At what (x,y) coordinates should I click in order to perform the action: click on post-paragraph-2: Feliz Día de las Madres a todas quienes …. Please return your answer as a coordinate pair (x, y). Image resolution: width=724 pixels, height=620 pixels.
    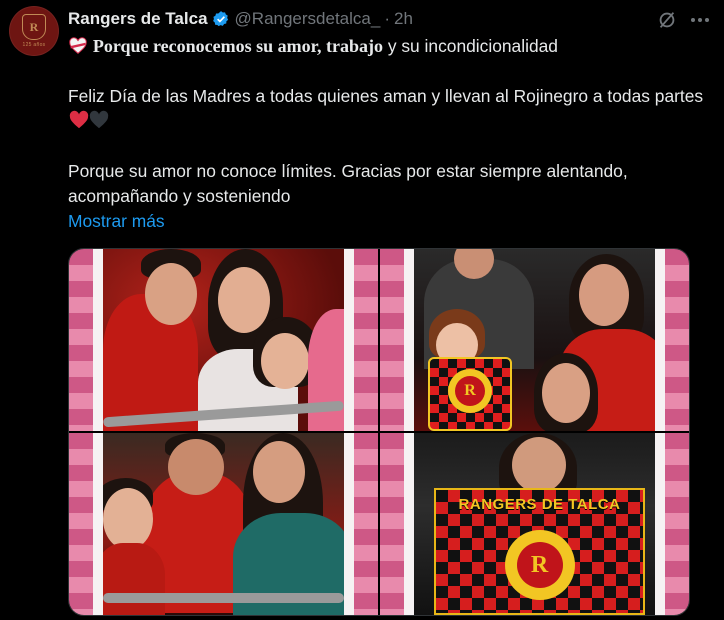
    Looking at the image, I should click on (393, 109).